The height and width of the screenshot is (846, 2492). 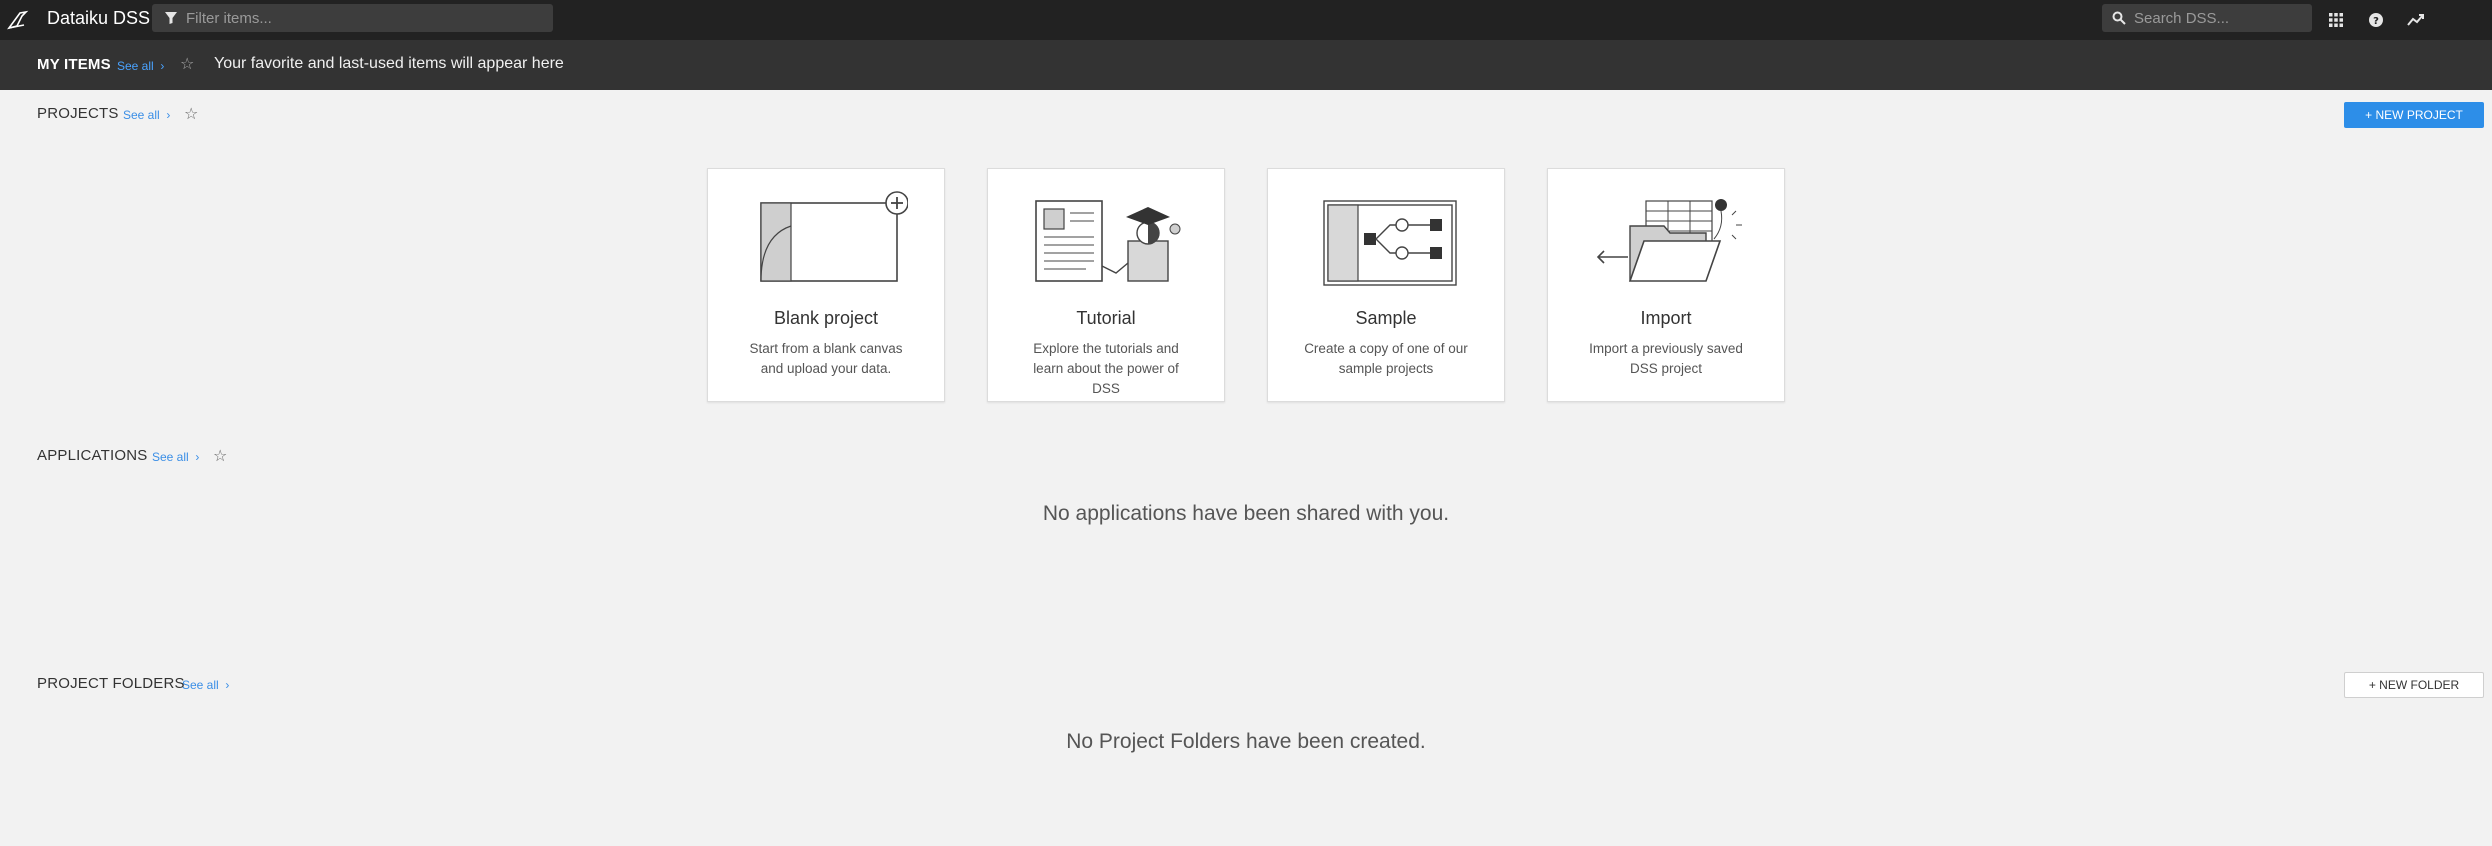 I want to click on top-navigation-bar: Dataiku DSS ?, so click(x=1246, y=20).